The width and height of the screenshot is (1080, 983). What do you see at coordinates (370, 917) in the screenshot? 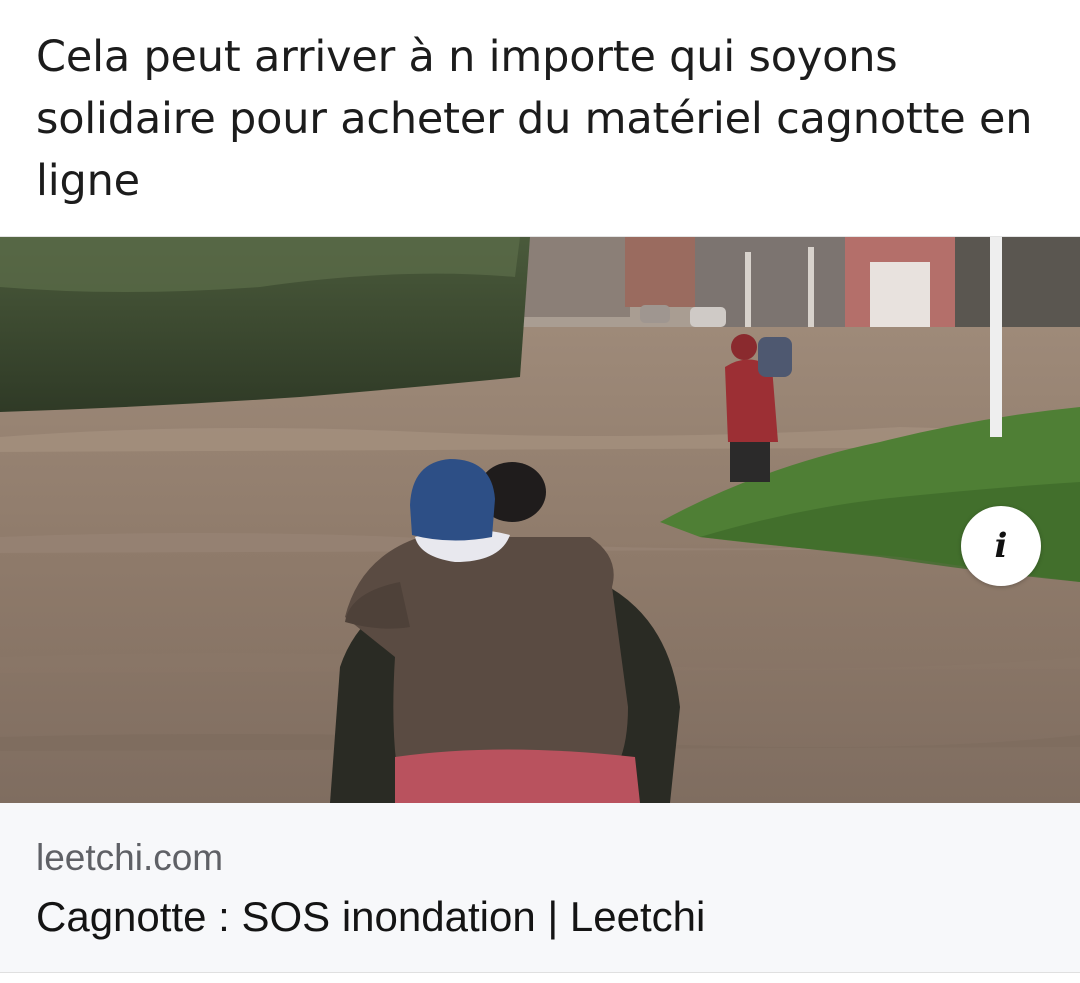
I see `link-title: Cagnotte : SOS inondation | Leetchi` at bounding box center [370, 917].